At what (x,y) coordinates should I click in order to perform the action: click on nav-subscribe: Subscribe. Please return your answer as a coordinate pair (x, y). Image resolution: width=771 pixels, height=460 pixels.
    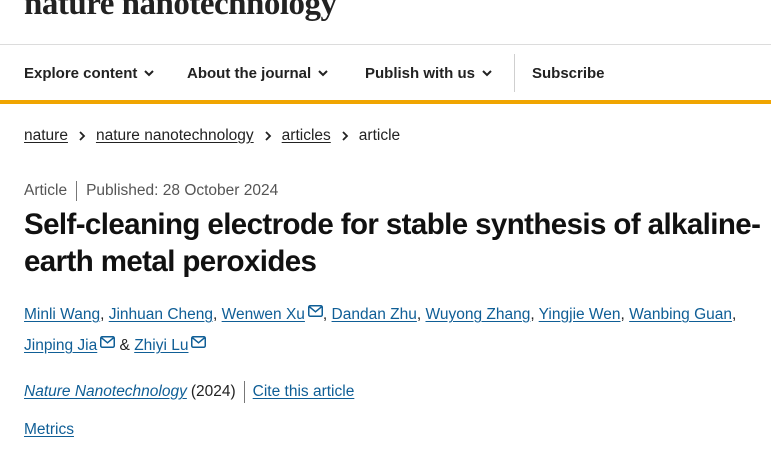
    Looking at the image, I should click on (568, 73).